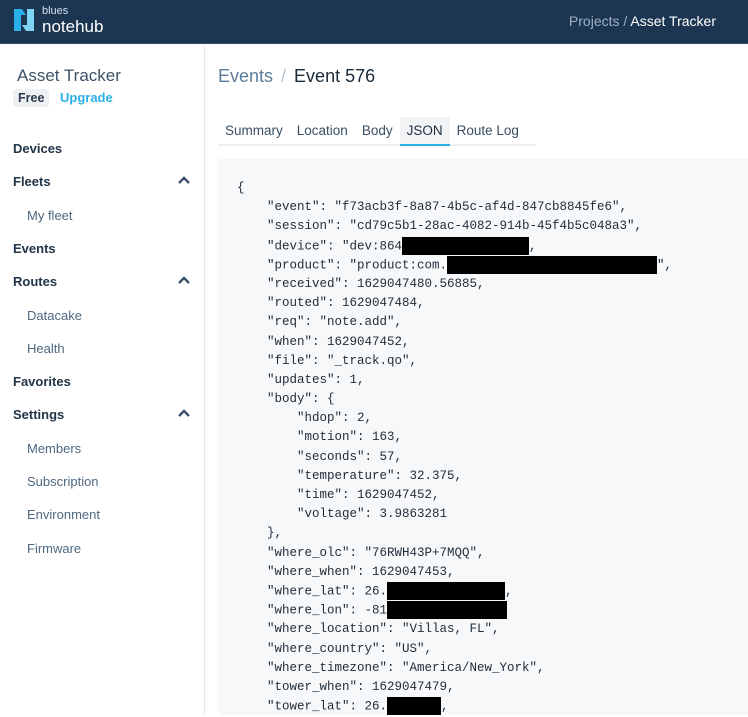  Describe the element at coordinates (492, 476) in the screenshot. I see `json-line: "temperature": 32.375,` at that location.